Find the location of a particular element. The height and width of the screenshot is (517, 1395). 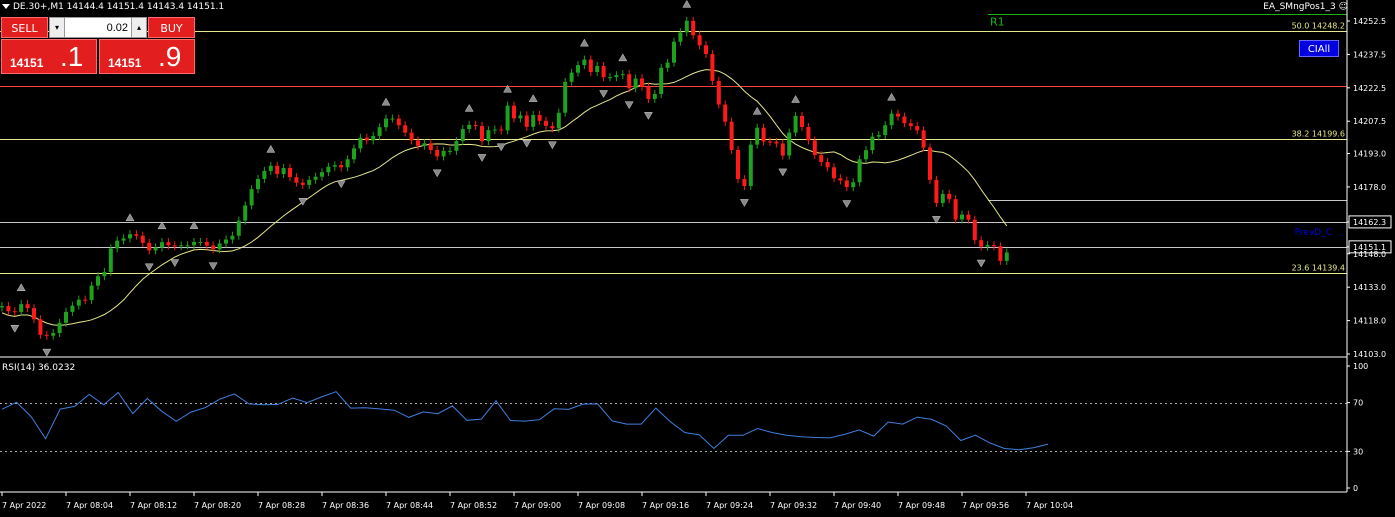

sell-price-button: 14151 .1 is located at coordinates (49, 56).